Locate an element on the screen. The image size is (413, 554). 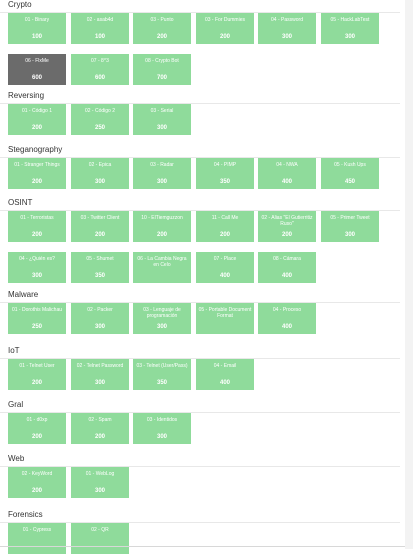
challenge-card: 07 - Place 400 is located at coordinates (225, 267).